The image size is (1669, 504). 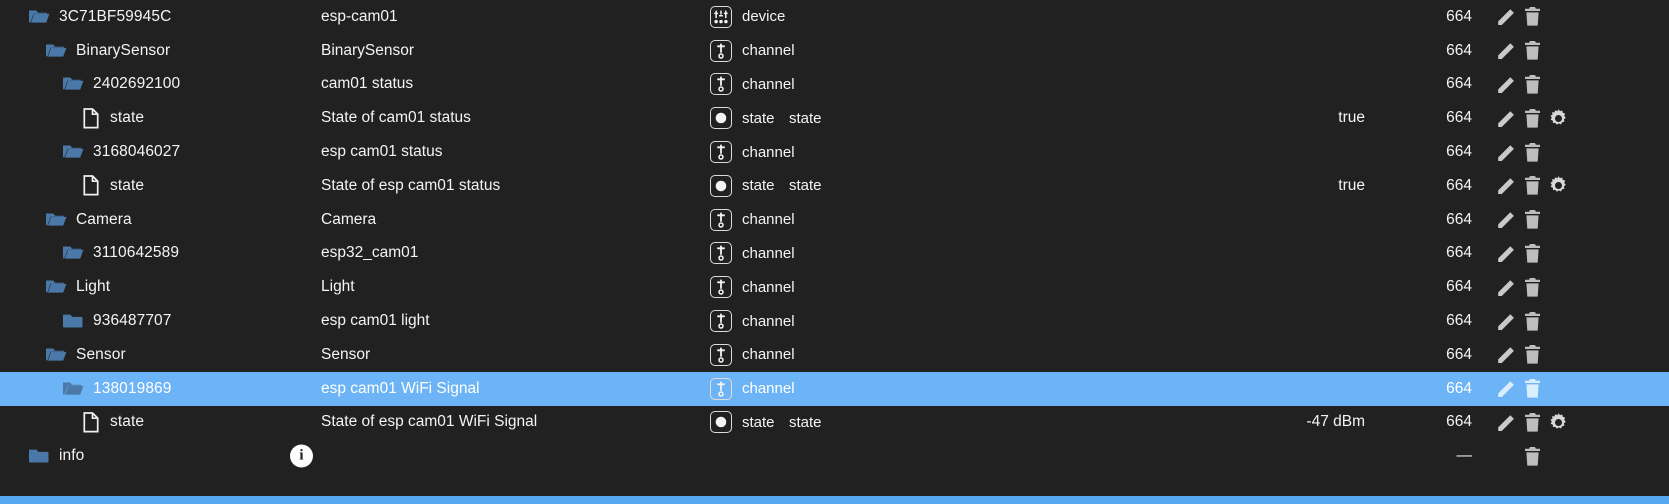 What do you see at coordinates (834, 354) in the screenshot?
I see `table-row: Sensor Sensor channel 664` at bounding box center [834, 354].